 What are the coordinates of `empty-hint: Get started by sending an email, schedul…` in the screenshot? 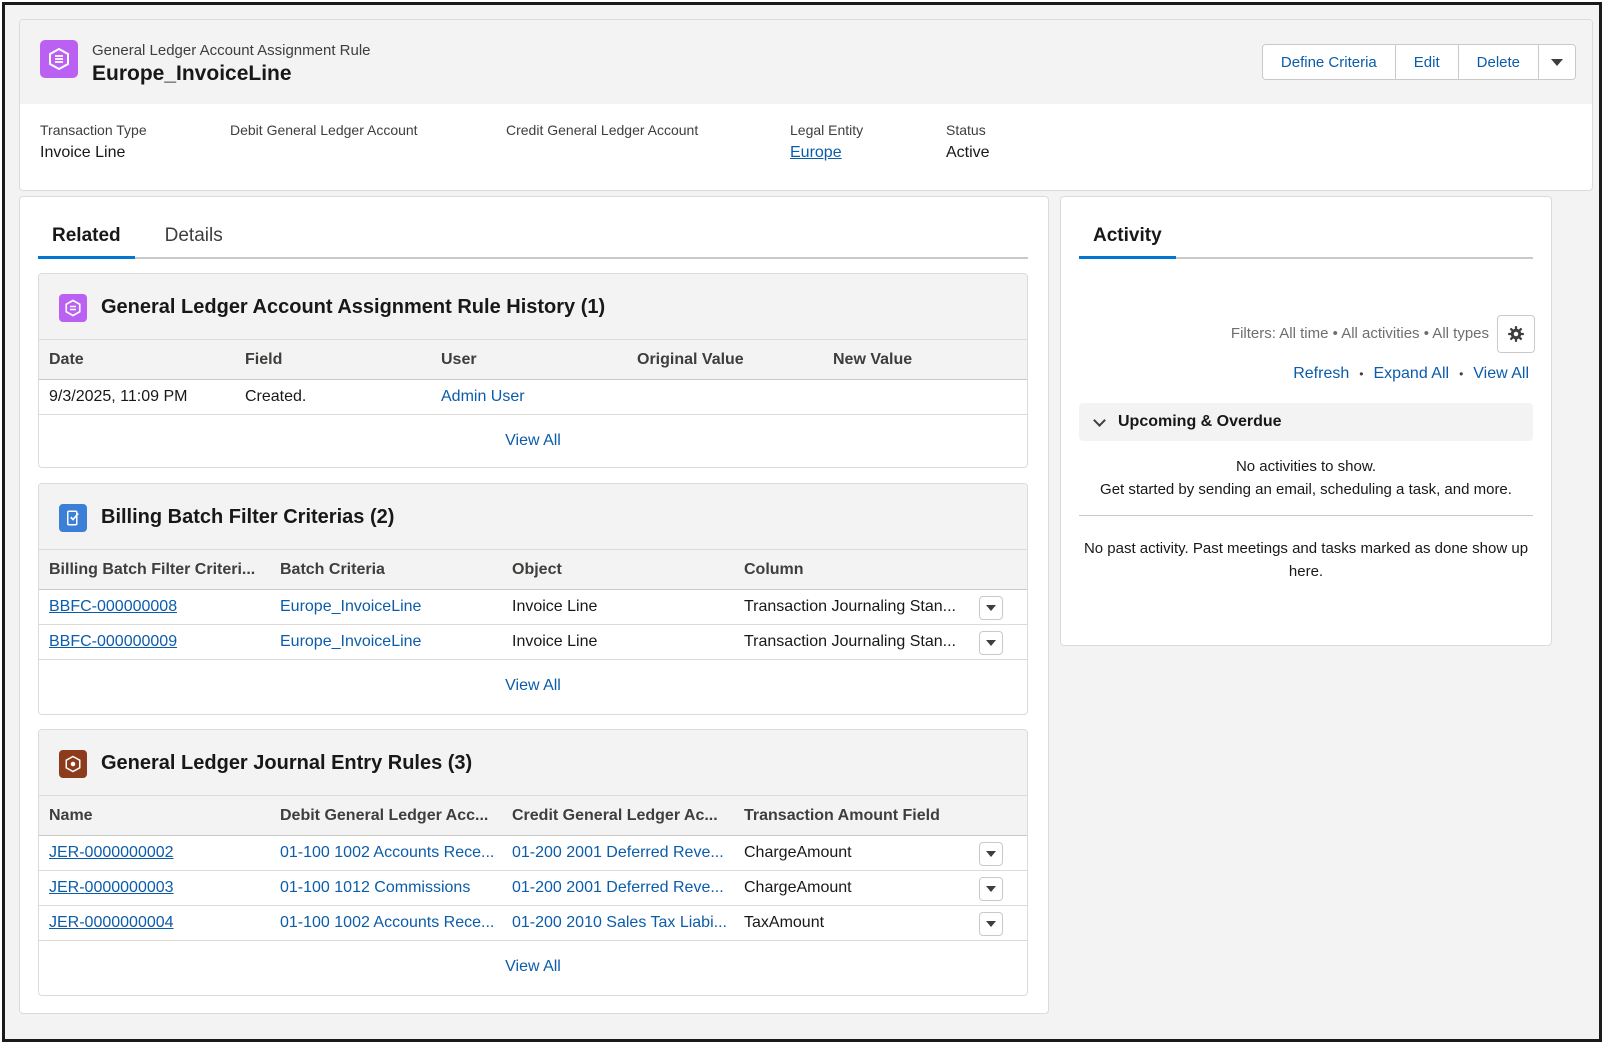 It's located at (1306, 489).